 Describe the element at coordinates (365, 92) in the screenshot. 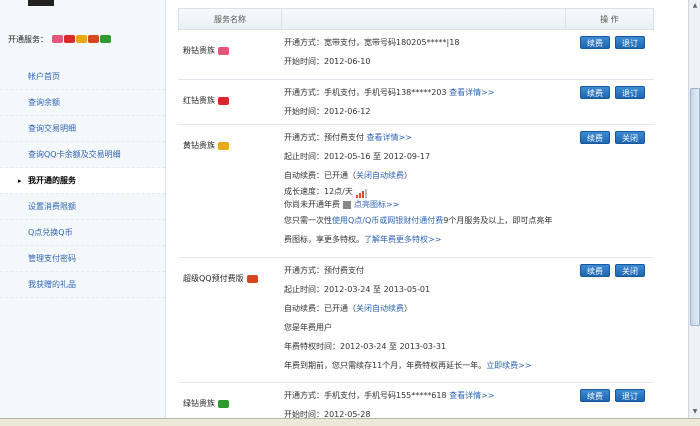

I see `detail-text: 开通方式：手机支付，手机号码138*****203` at that location.